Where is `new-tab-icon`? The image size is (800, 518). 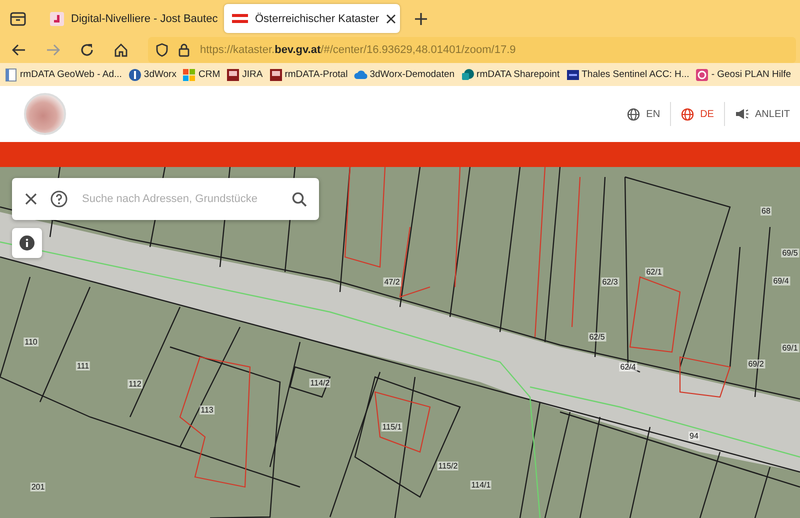 new-tab-icon is located at coordinates (421, 19).